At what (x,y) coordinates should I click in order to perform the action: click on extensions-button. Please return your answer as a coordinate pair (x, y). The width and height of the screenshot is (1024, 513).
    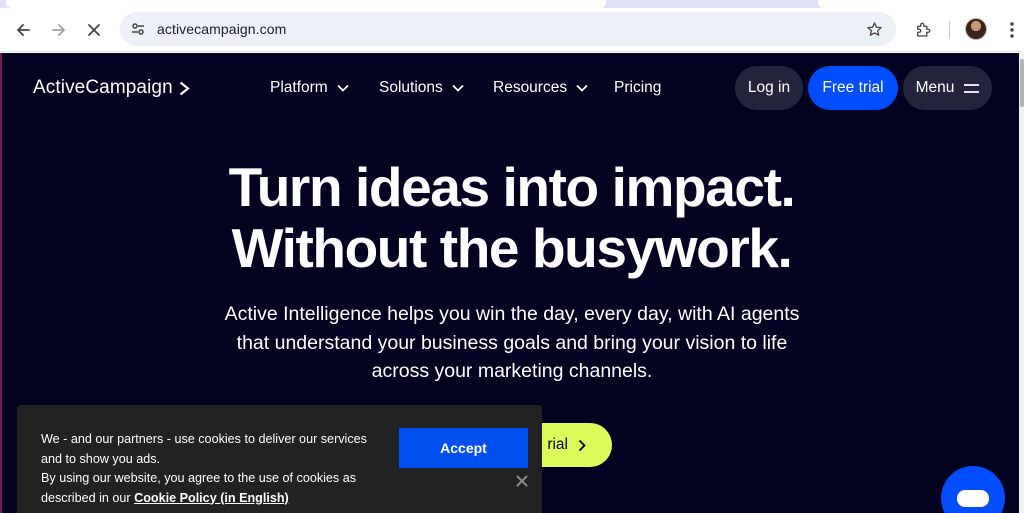
    Looking at the image, I should click on (923, 30).